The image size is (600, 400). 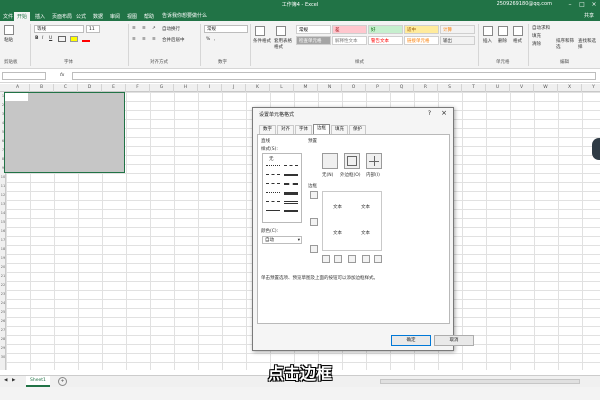 What do you see at coordinates (546, 88) in the screenshot?
I see `column-header: W` at bounding box center [546, 88].